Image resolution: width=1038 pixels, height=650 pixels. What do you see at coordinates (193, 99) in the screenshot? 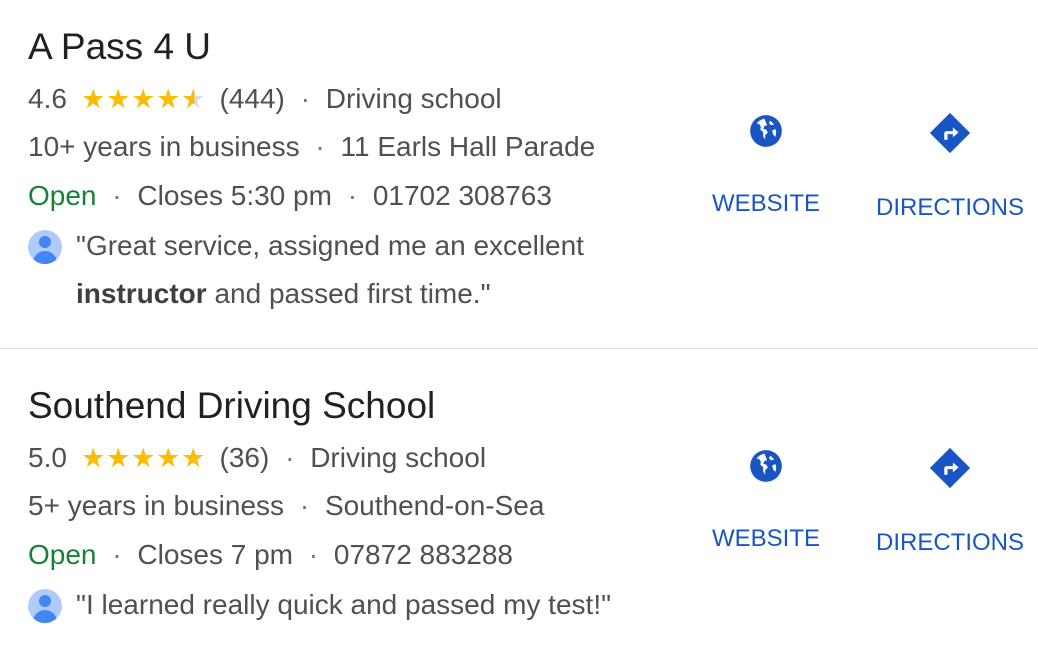
I see `half-star-icon: ★` at bounding box center [193, 99].